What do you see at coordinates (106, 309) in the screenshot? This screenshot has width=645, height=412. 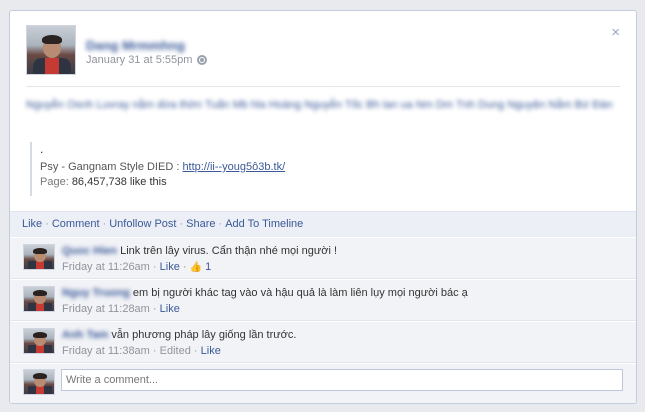 I see `comment-time: Friday at 11:28am` at bounding box center [106, 309].